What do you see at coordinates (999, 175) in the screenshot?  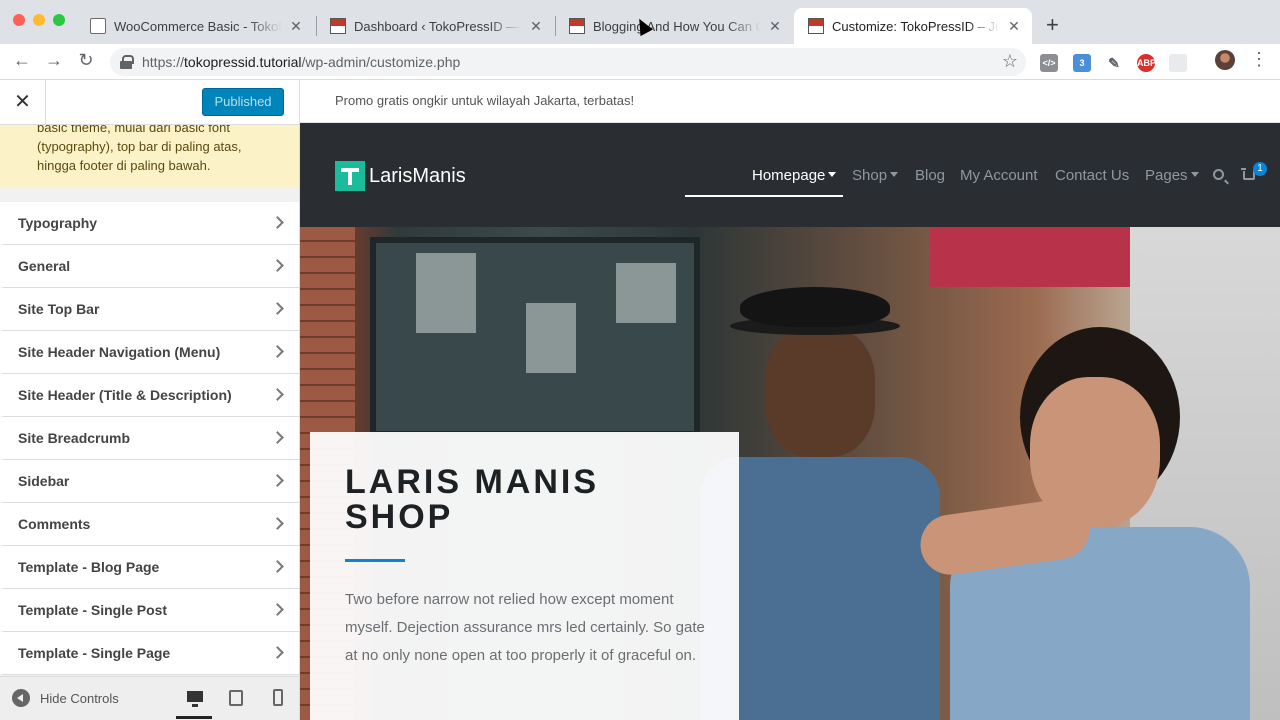 I see `nav-my-account: My Account` at bounding box center [999, 175].